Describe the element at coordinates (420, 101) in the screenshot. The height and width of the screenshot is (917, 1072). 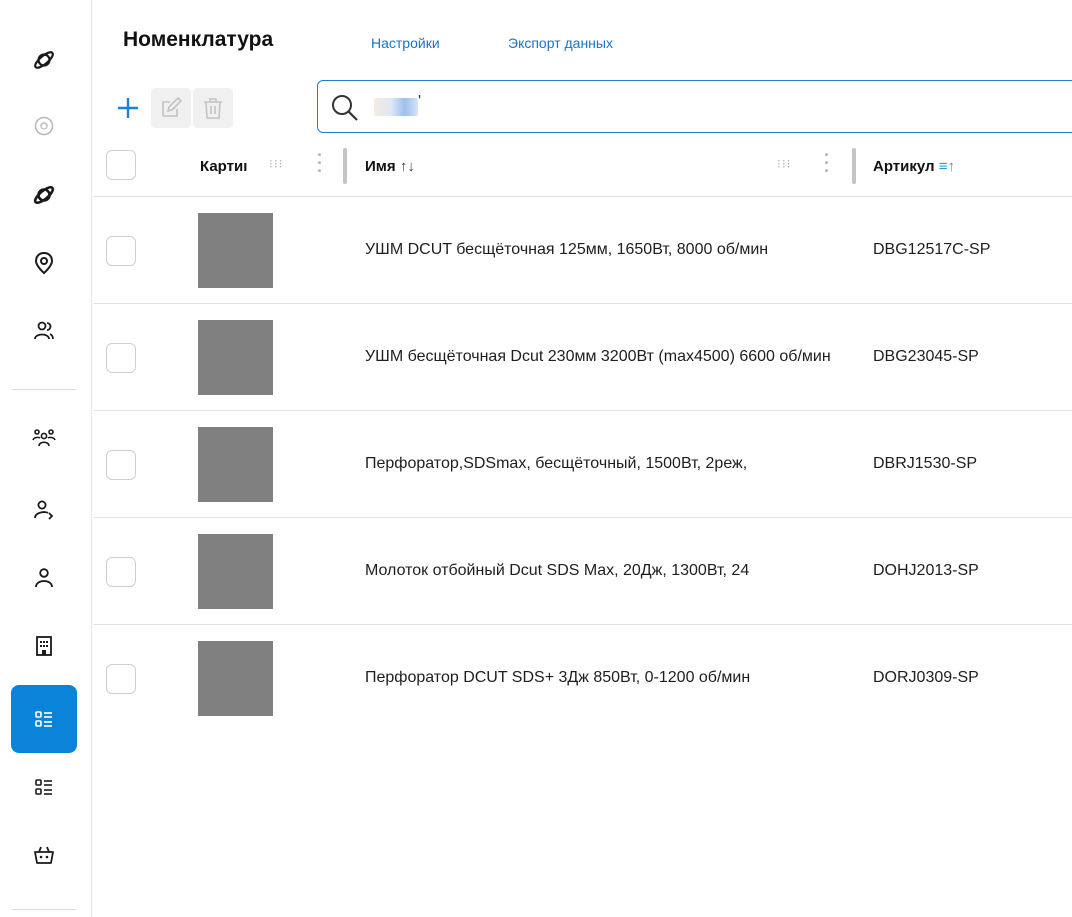
I see `search-value: '` at that location.